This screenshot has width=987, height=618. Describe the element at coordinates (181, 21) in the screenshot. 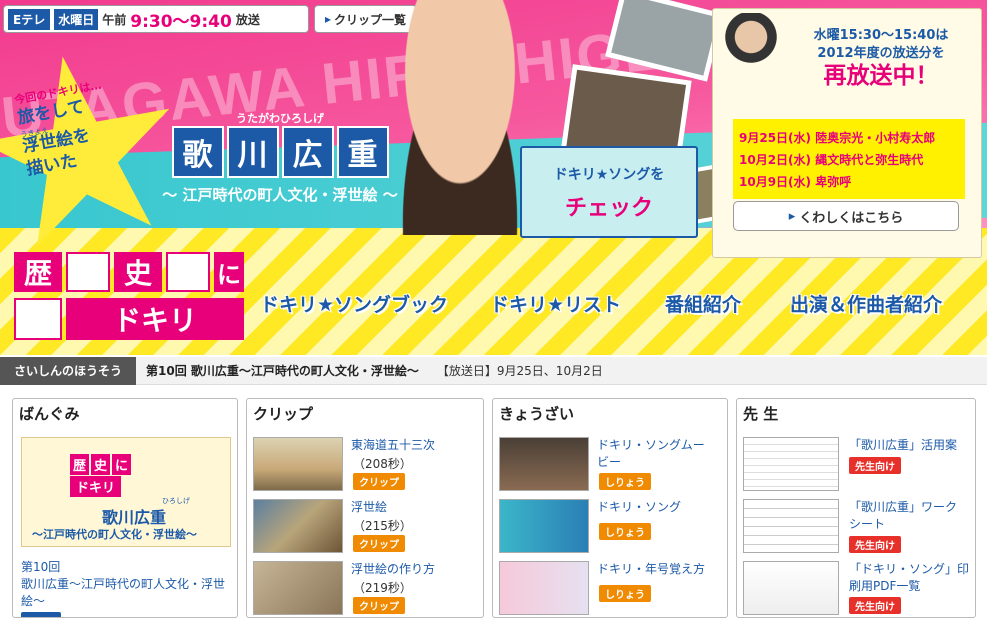

I see `time-label: 9:30〜9:40` at that location.